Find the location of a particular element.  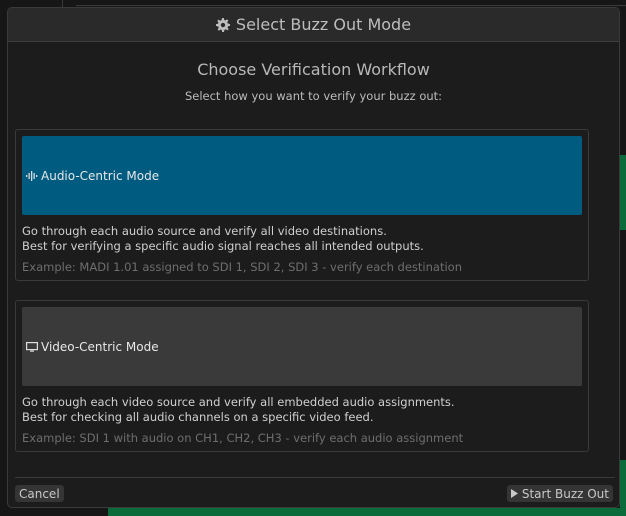

video-centric-mode-button: Video-Centric Mode is located at coordinates (302, 346).